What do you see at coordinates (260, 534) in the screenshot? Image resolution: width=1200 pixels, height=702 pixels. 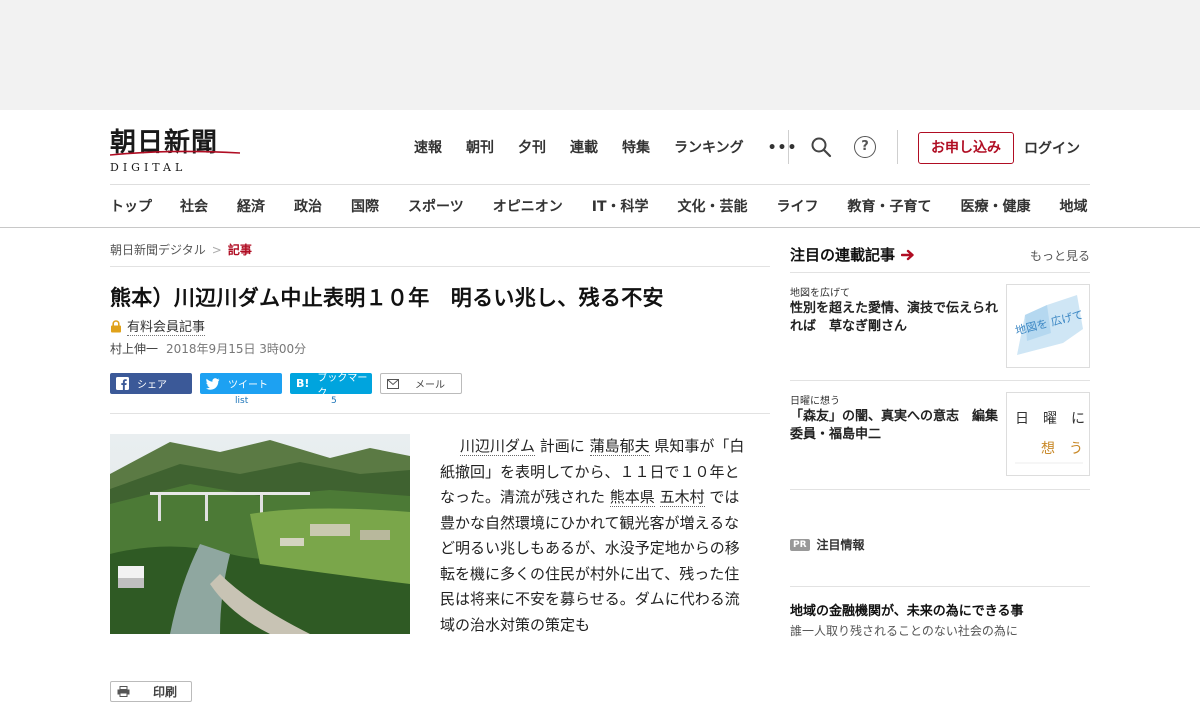 I see `article-photo` at bounding box center [260, 534].